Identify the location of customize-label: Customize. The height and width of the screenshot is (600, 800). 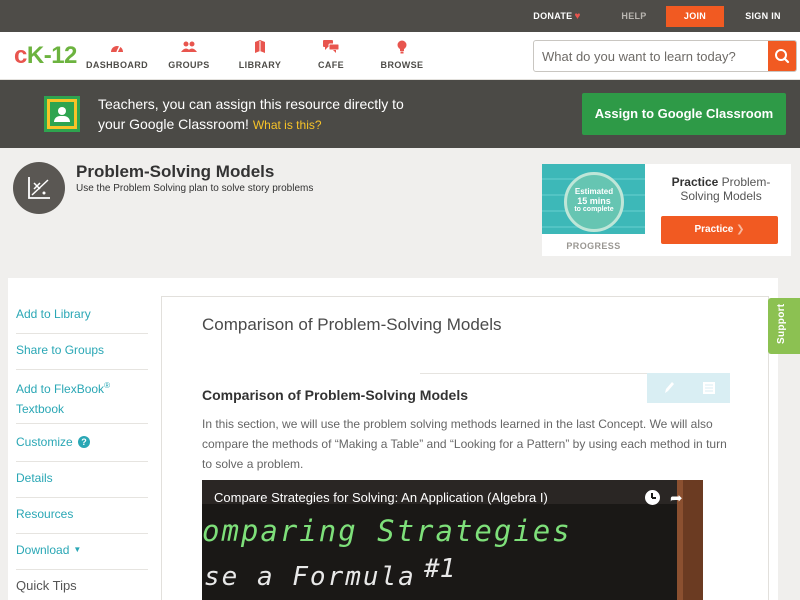
(44, 442).